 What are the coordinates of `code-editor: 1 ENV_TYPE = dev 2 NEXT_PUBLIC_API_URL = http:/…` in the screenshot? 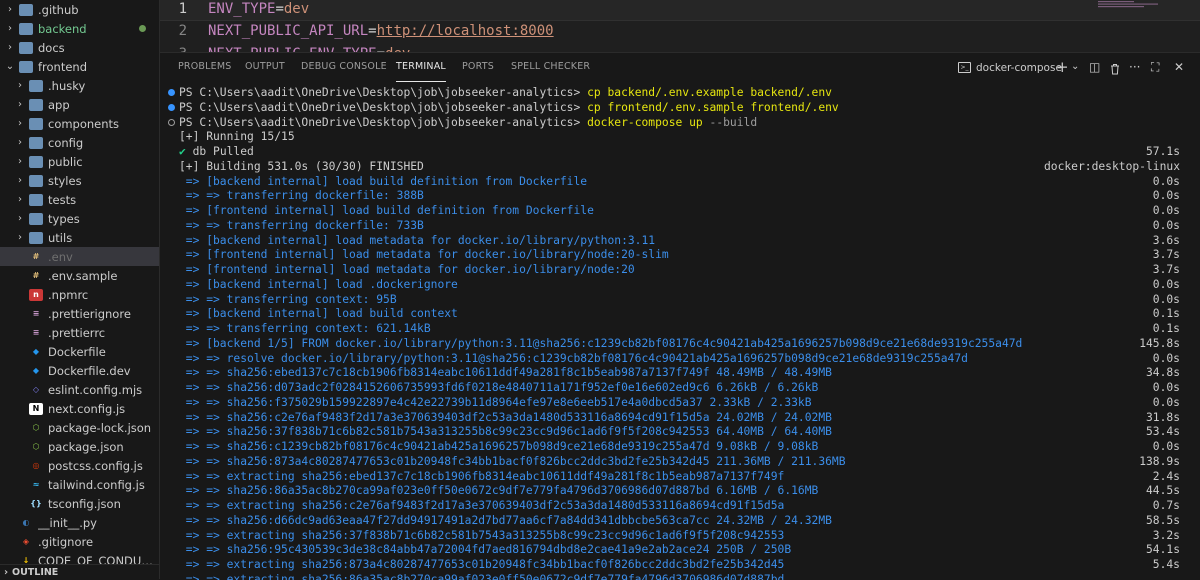 It's located at (680, 26).